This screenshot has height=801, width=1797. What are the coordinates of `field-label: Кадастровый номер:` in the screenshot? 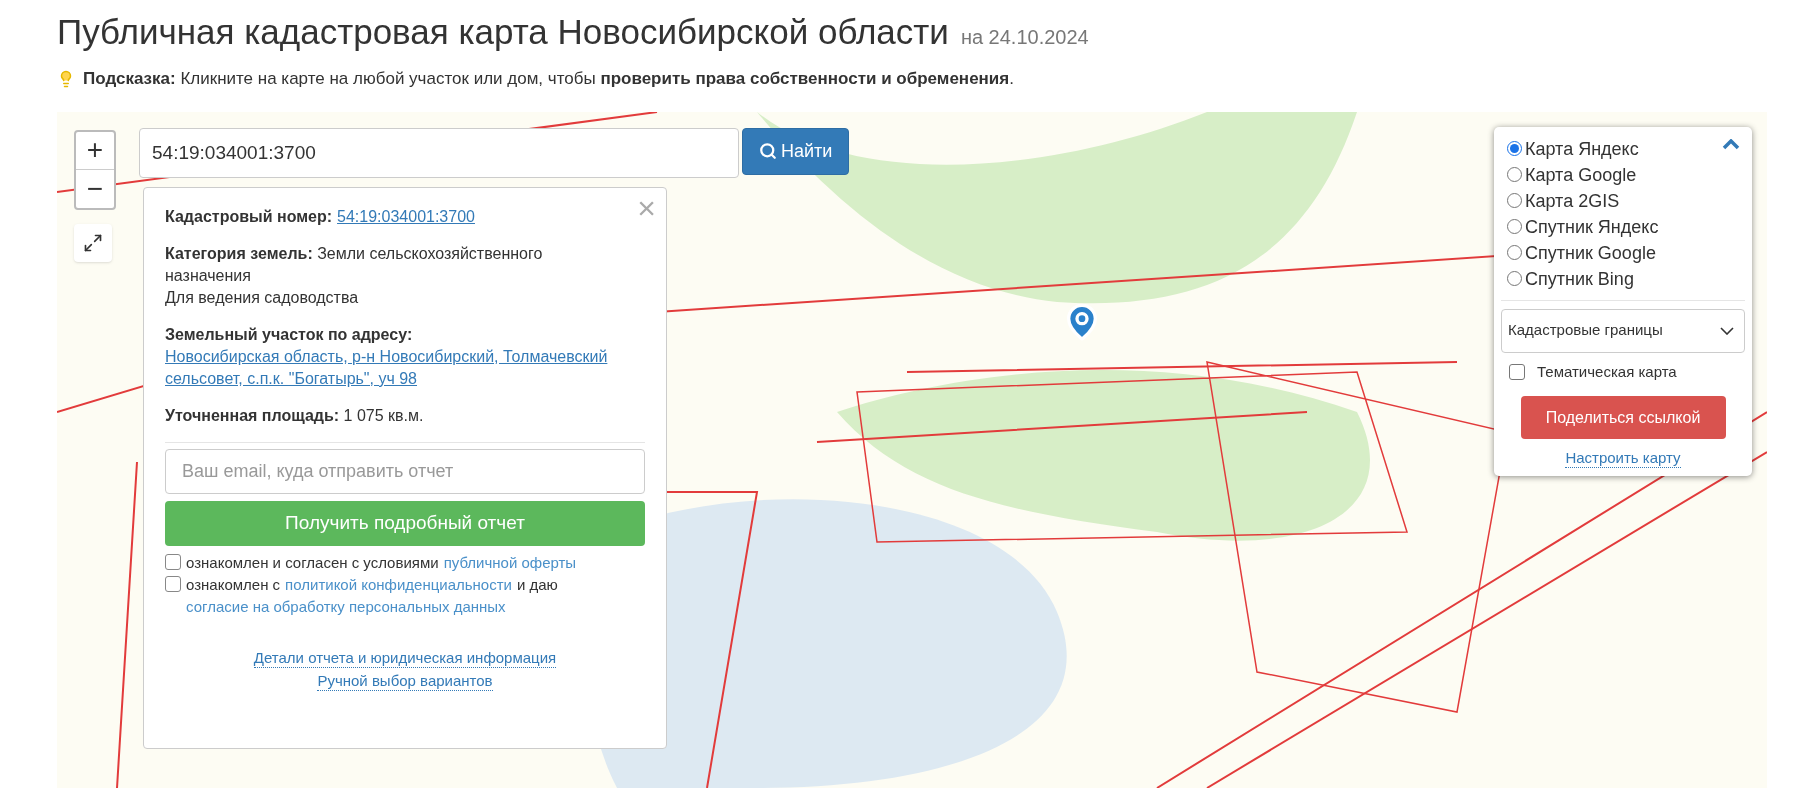 It's located at (249, 216).